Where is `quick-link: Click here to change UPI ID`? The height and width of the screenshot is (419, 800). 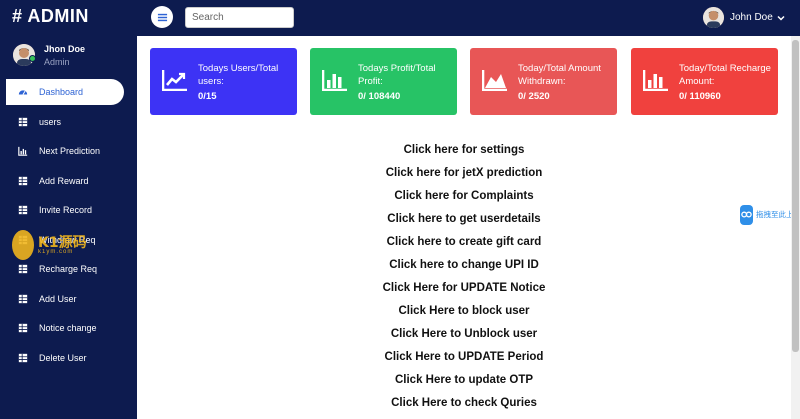
quick-link: Click here to change UPI ID is located at coordinates (464, 265).